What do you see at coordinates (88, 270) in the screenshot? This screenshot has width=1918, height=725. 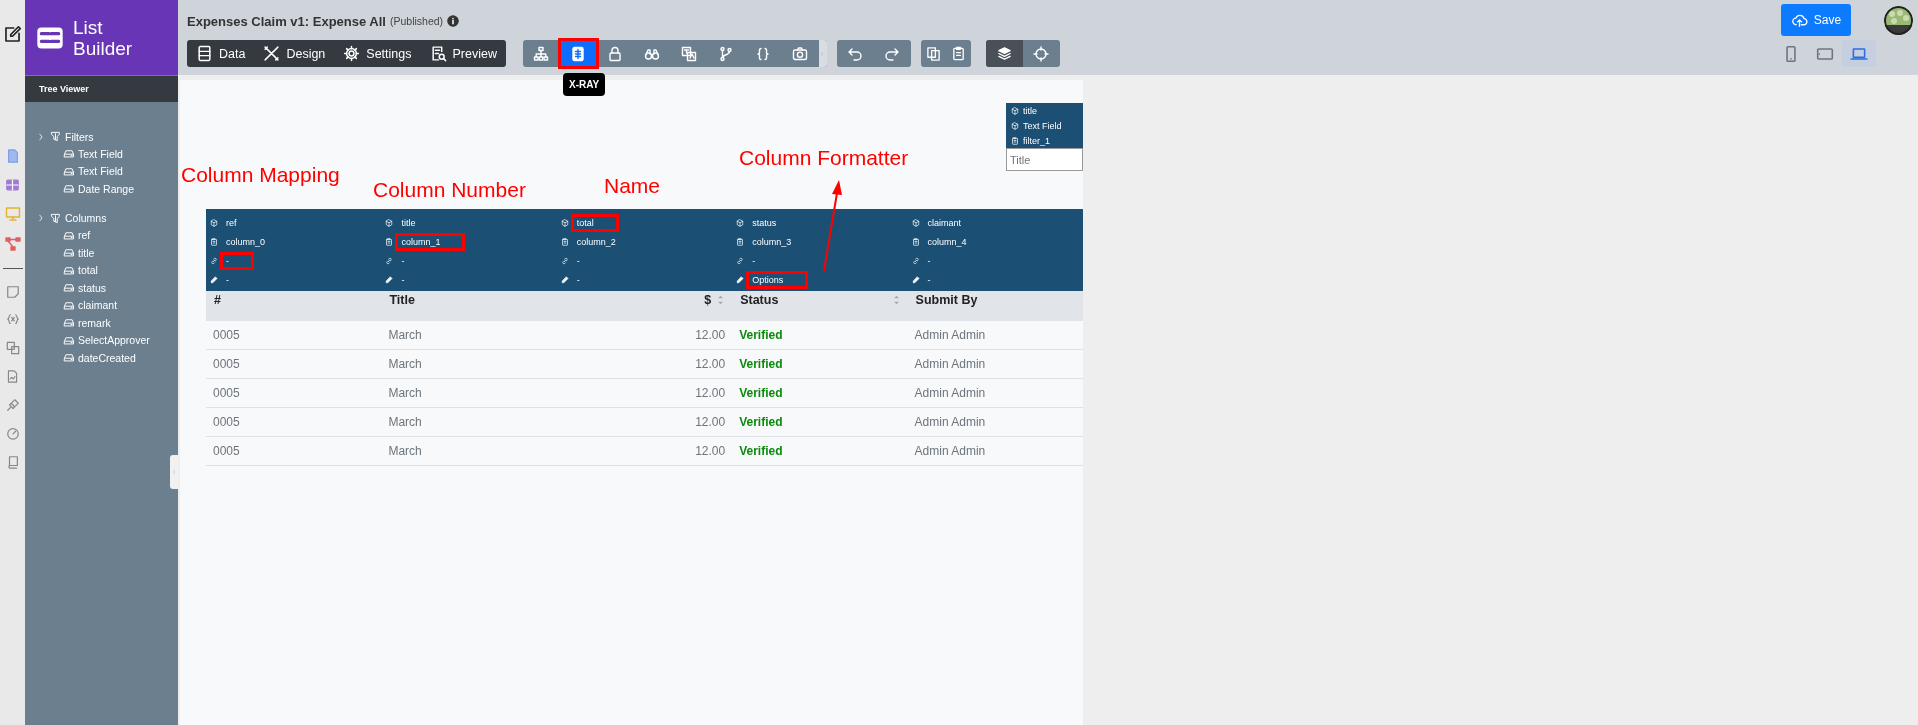 I see `tree-item: total` at bounding box center [88, 270].